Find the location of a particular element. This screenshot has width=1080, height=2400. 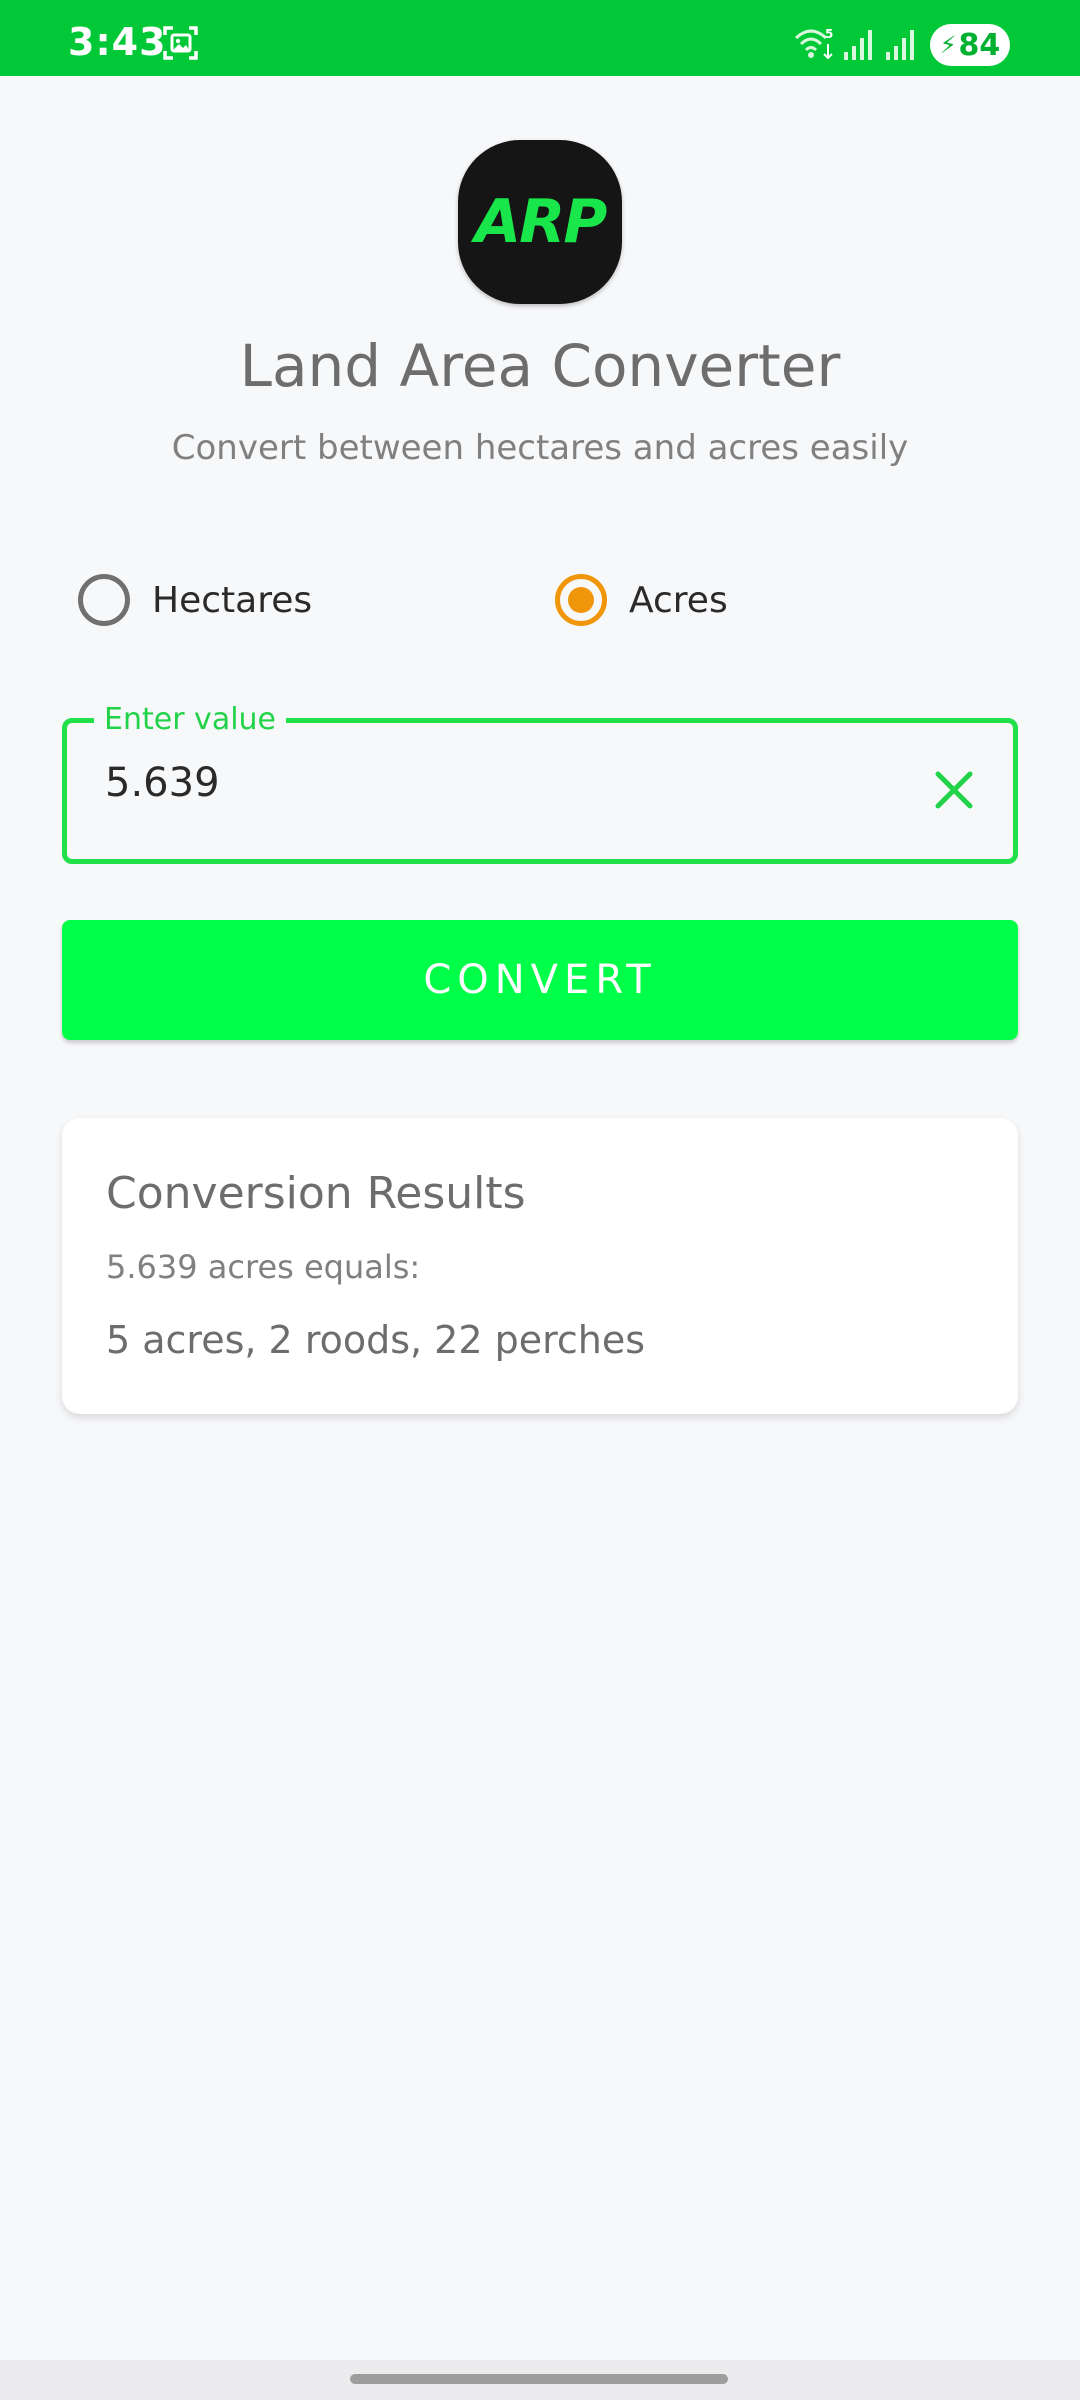

app-logo: ARP is located at coordinates (540, 222).